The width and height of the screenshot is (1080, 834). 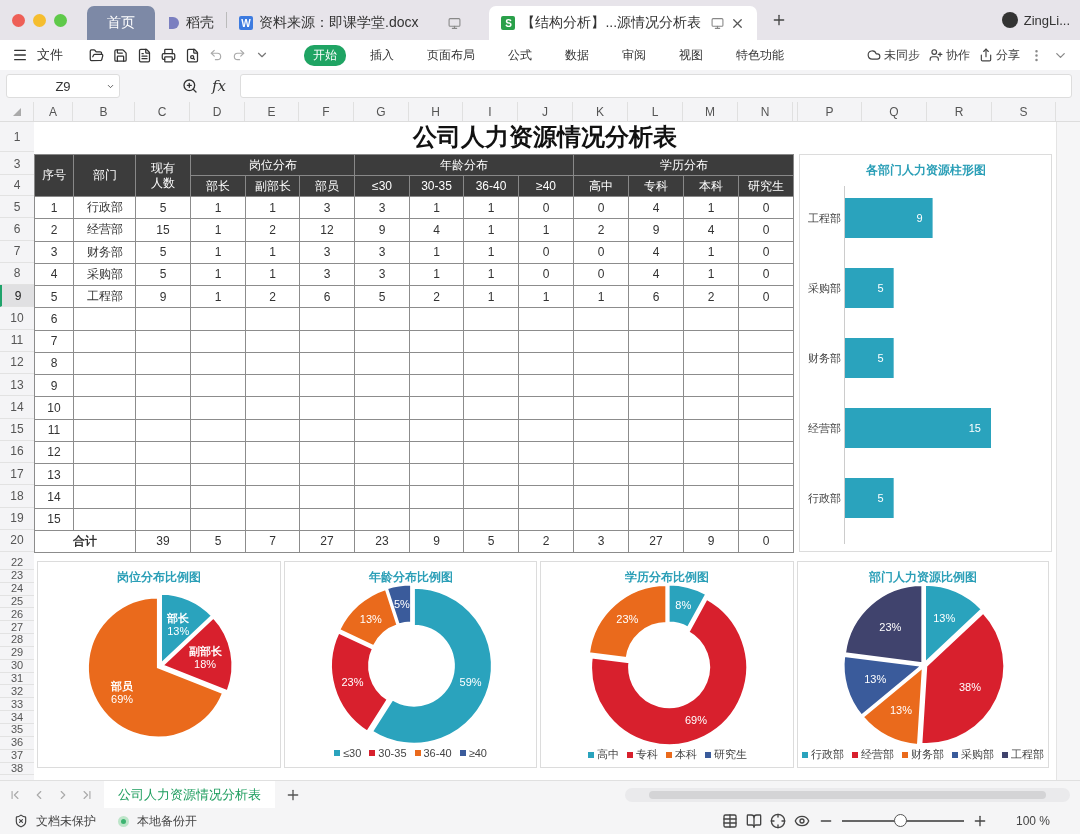 I want to click on column-header: H, so click(x=436, y=111).